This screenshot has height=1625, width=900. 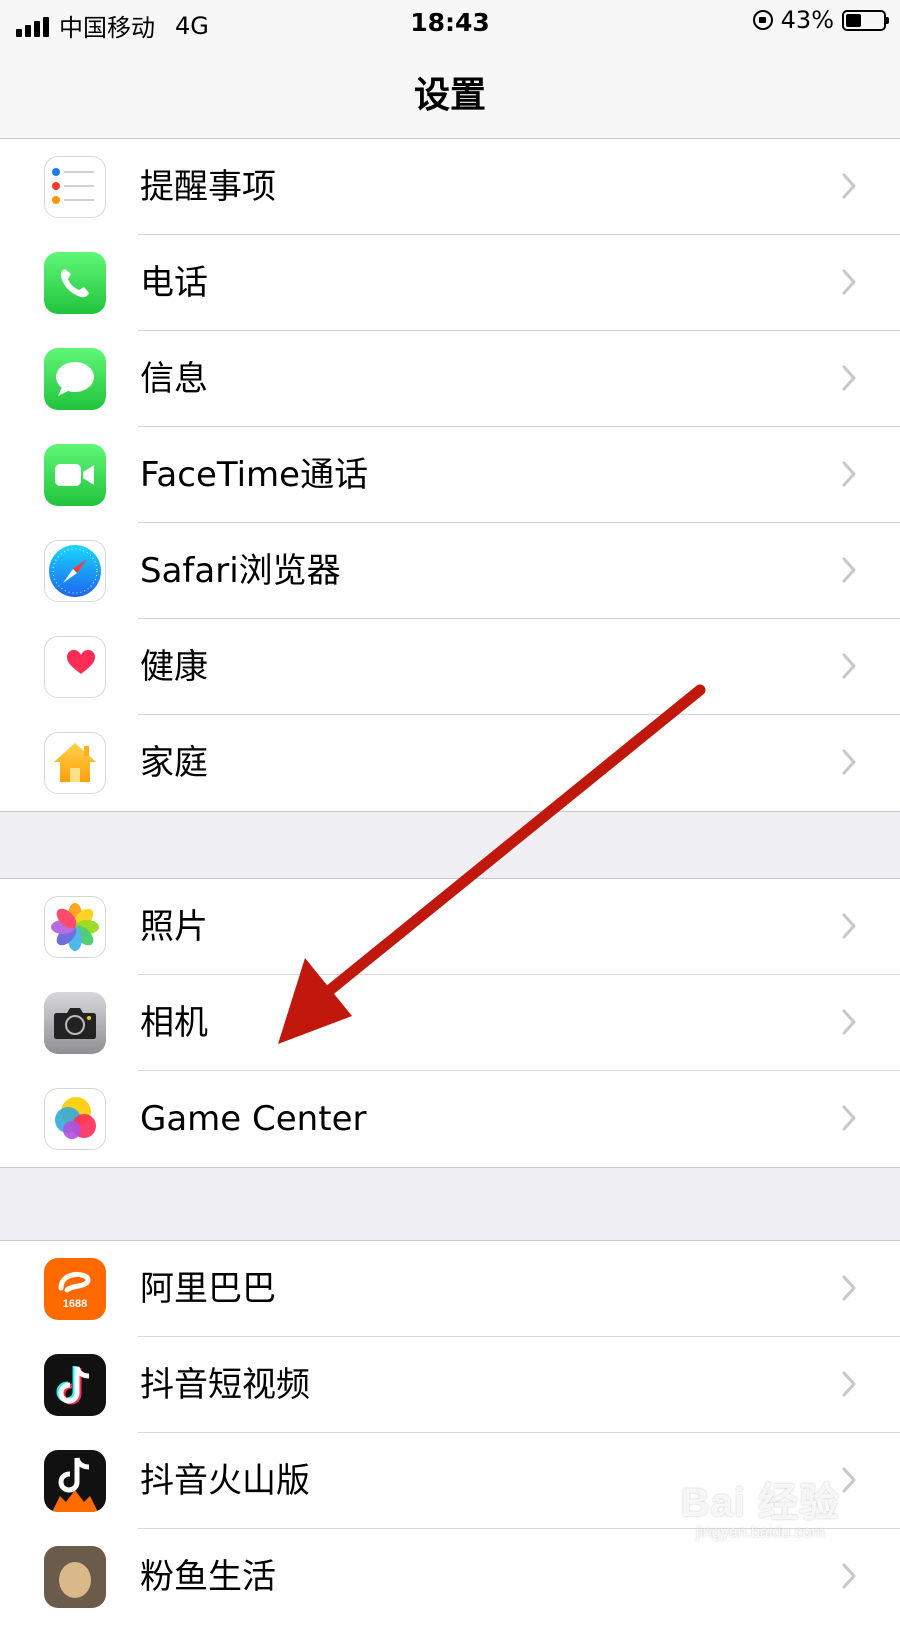 What do you see at coordinates (75, 1304) in the screenshot?
I see `alibaba-badge-text: 1688` at bounding box center [75, 1304].